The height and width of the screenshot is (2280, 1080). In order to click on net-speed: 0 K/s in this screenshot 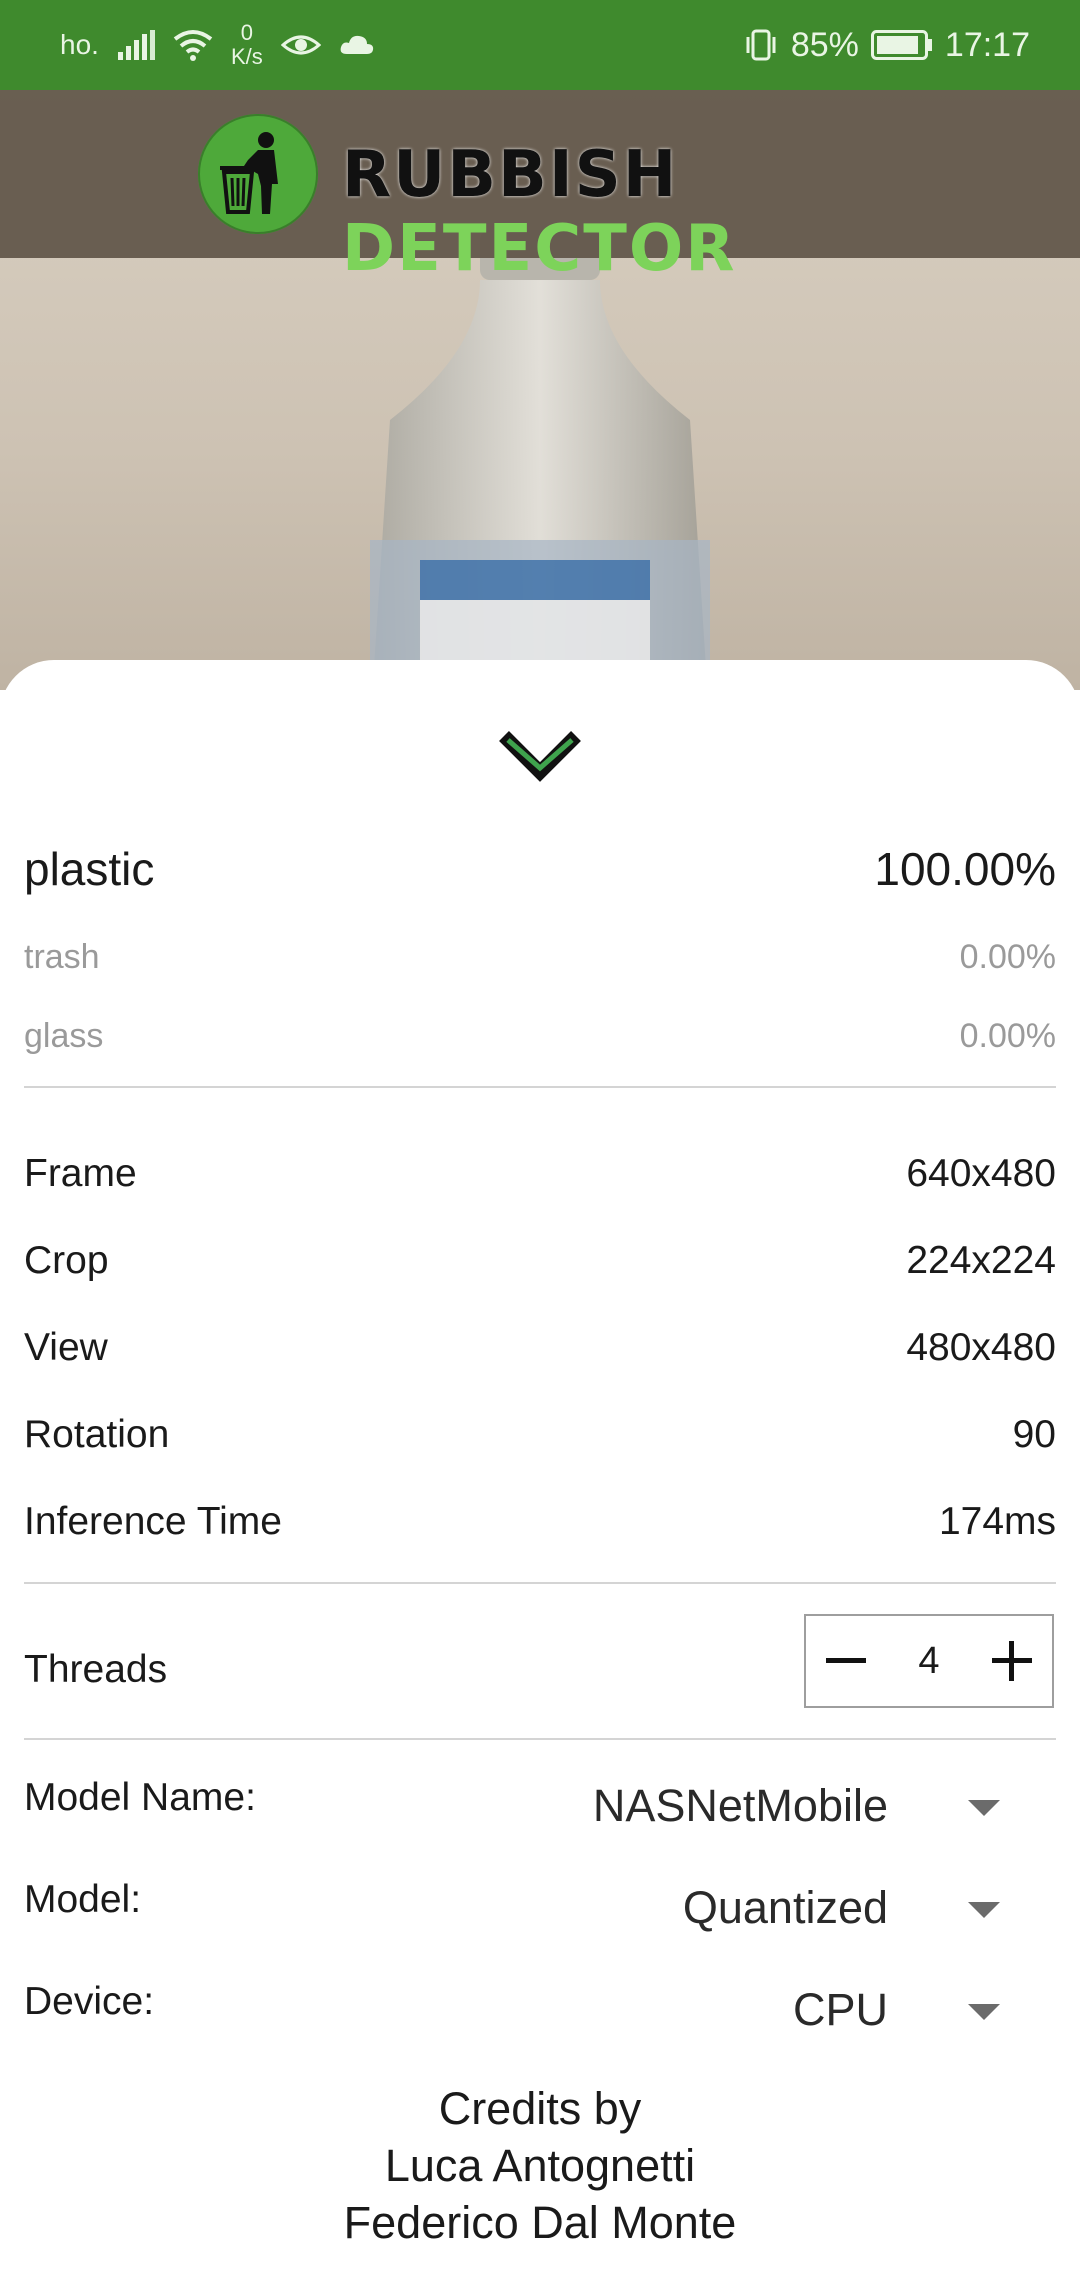, I will do `click(247, 45)`.